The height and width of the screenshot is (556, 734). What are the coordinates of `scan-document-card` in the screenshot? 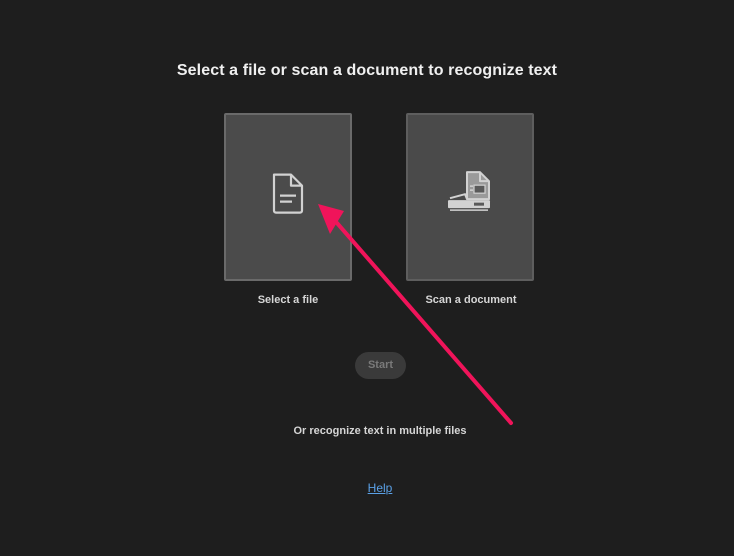 It's located at (470, 197).